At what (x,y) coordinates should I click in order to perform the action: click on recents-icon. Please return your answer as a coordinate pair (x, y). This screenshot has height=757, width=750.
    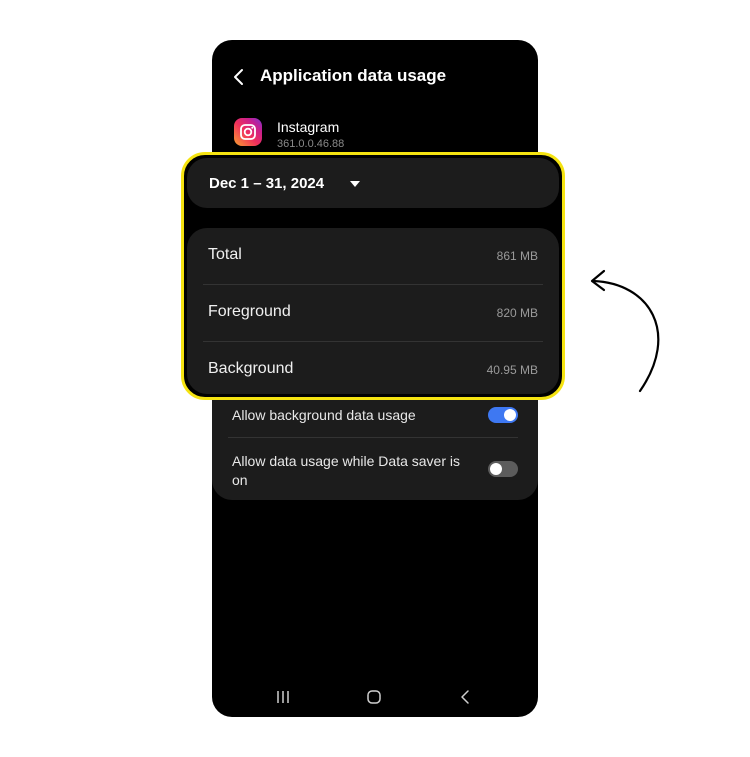
    Looking at the image, I should click on (283, 697).